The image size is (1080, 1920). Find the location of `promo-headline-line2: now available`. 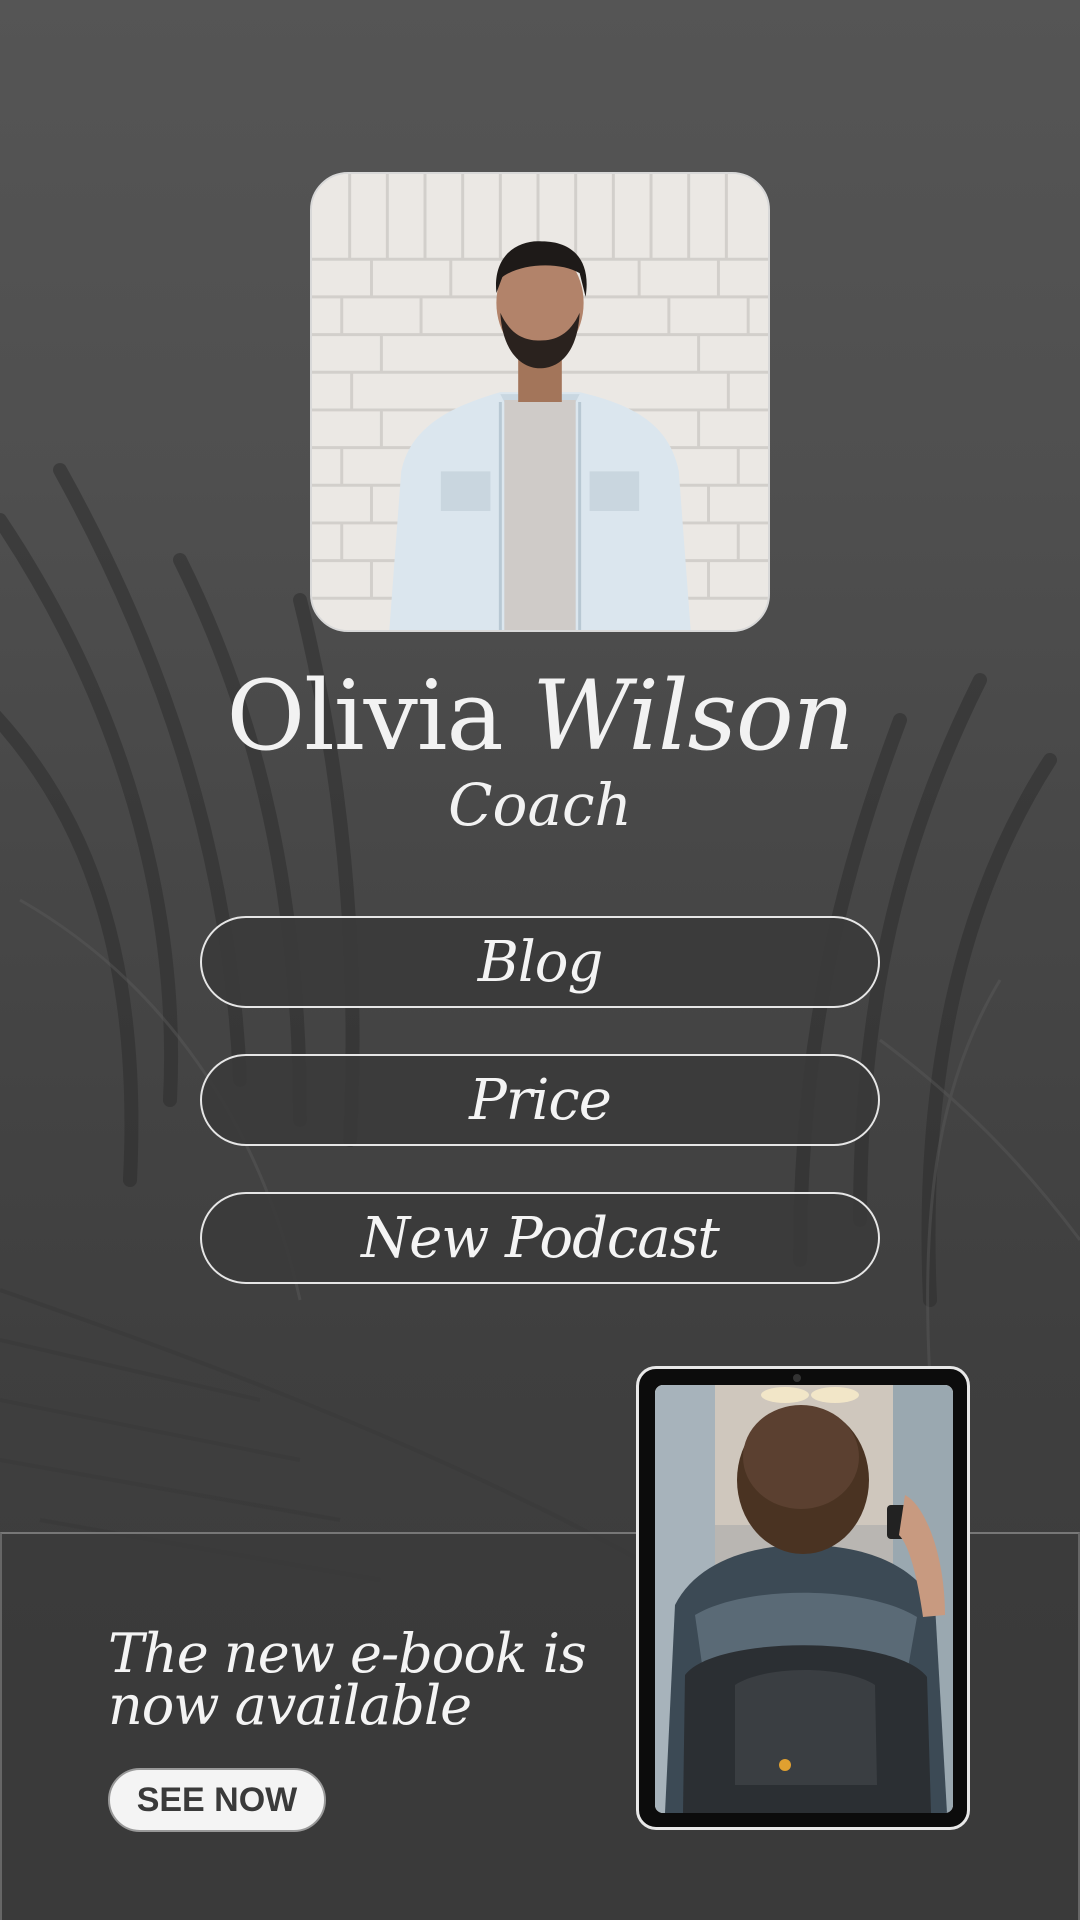

promo-headline-line2: now available is located at coordinates (290, 1705).